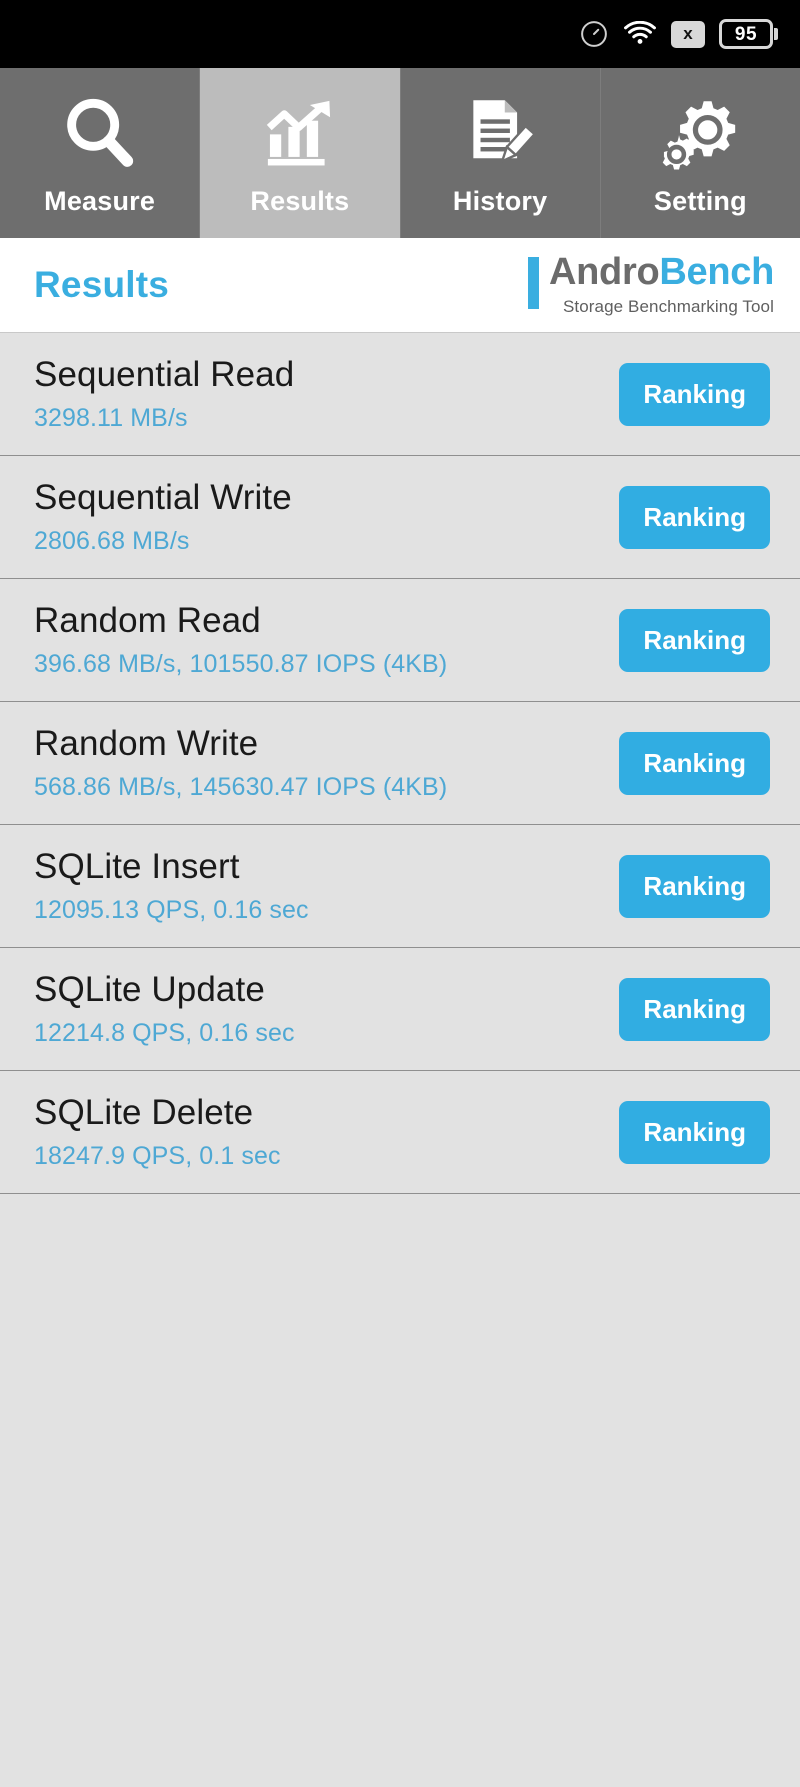  I want to click on result-title: Random Read, so click(147, 620).